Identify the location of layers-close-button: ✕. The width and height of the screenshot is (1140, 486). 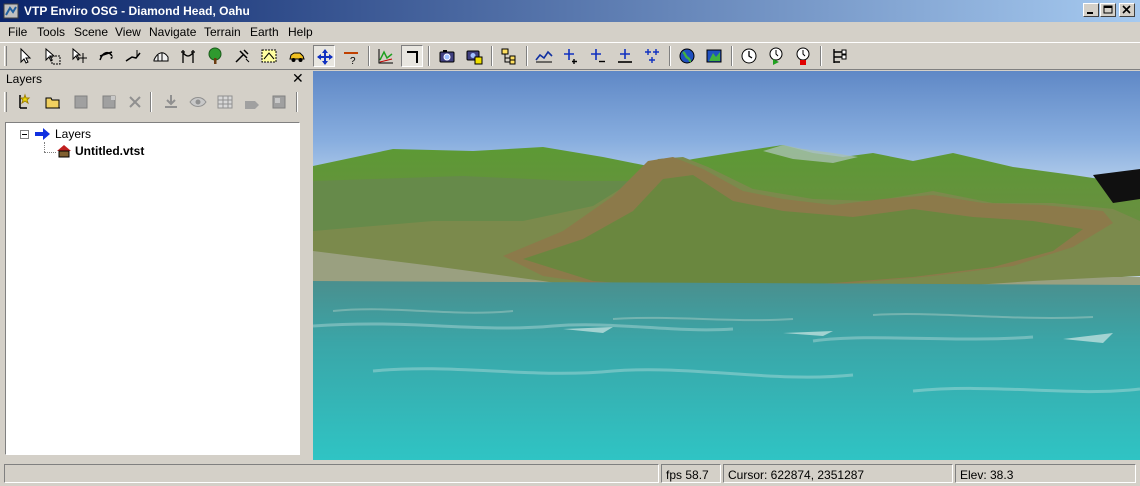
(298, 78).